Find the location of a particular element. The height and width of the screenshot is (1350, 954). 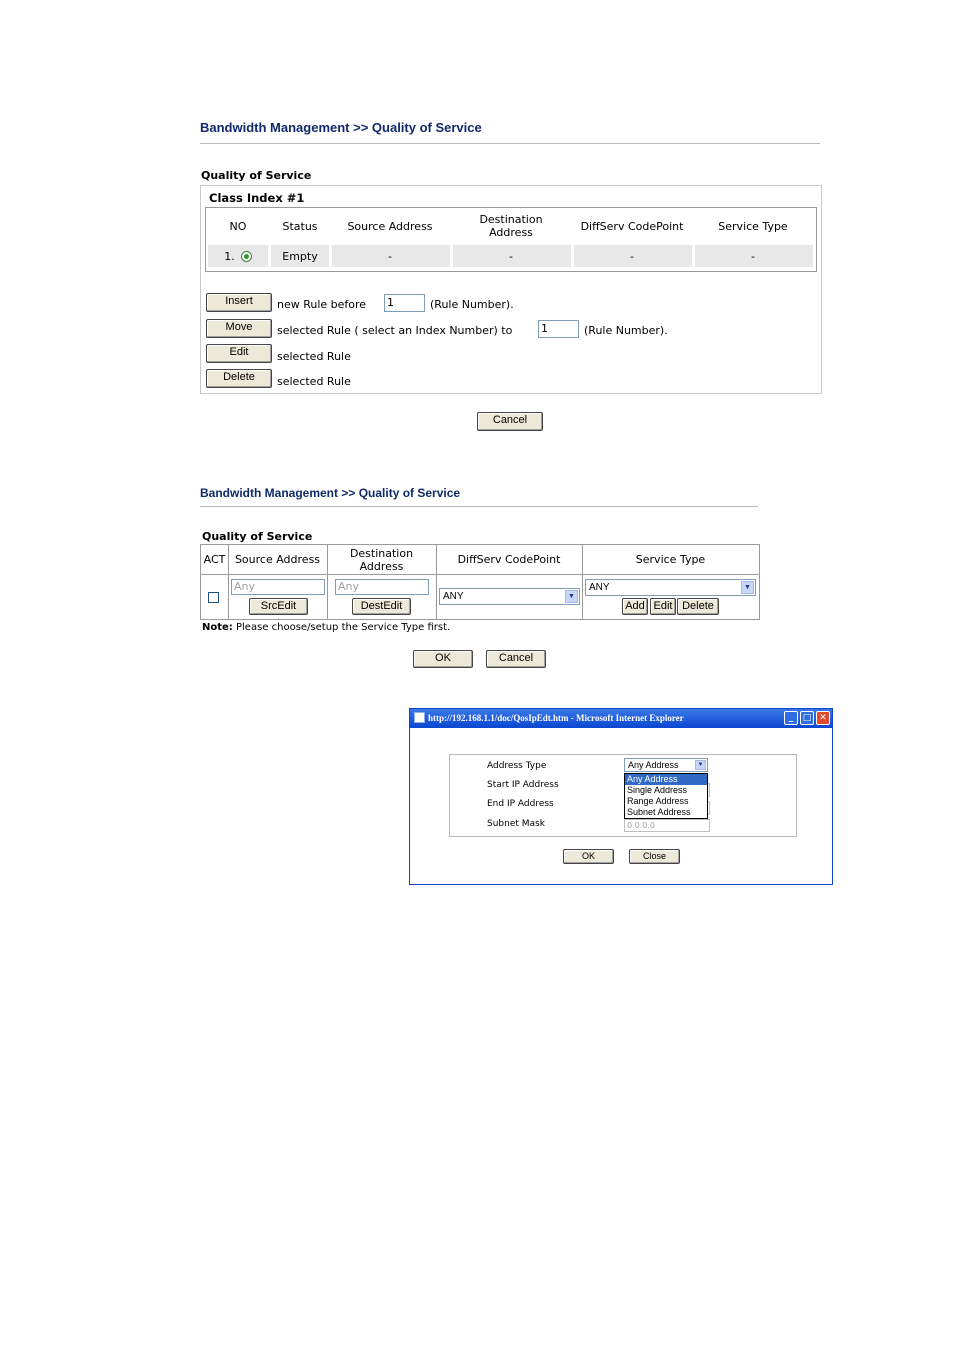

move-suffix: (Rule Number). is located at coordinates (626, 330).